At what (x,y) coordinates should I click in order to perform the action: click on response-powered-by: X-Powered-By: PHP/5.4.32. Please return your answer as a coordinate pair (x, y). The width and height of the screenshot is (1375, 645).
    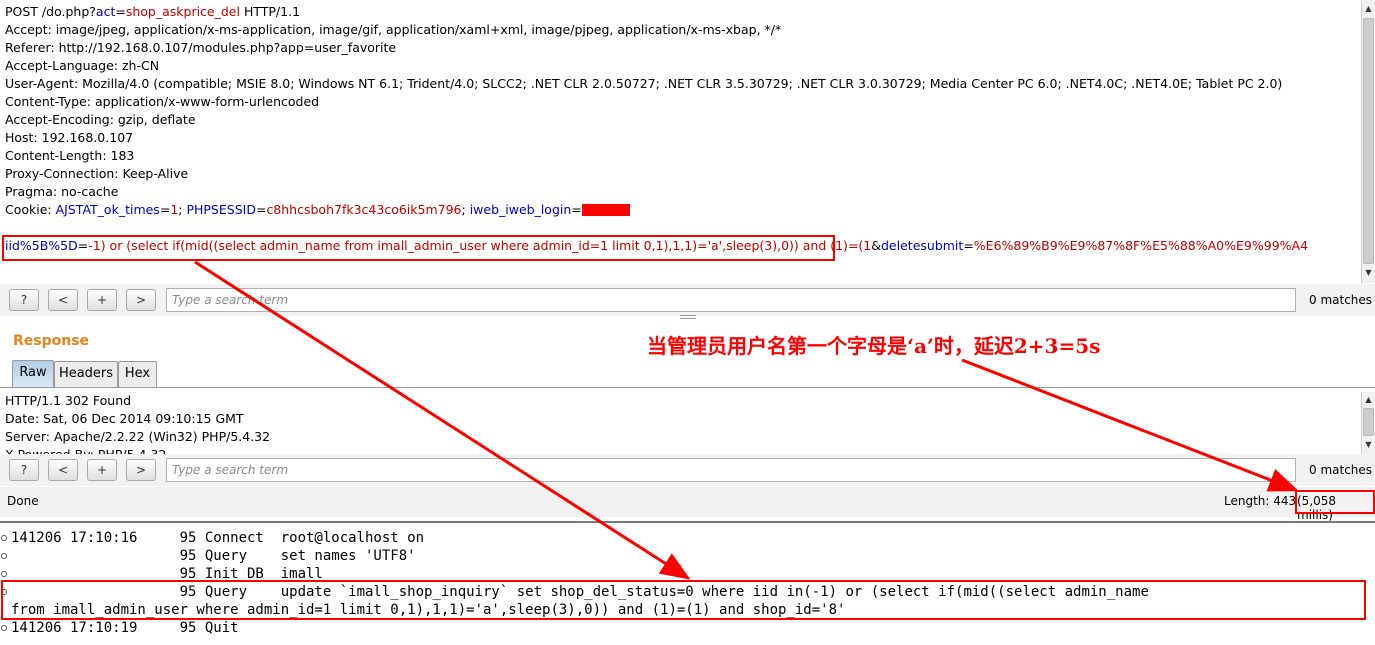
    Looking at the image, I should click on (85, 450).